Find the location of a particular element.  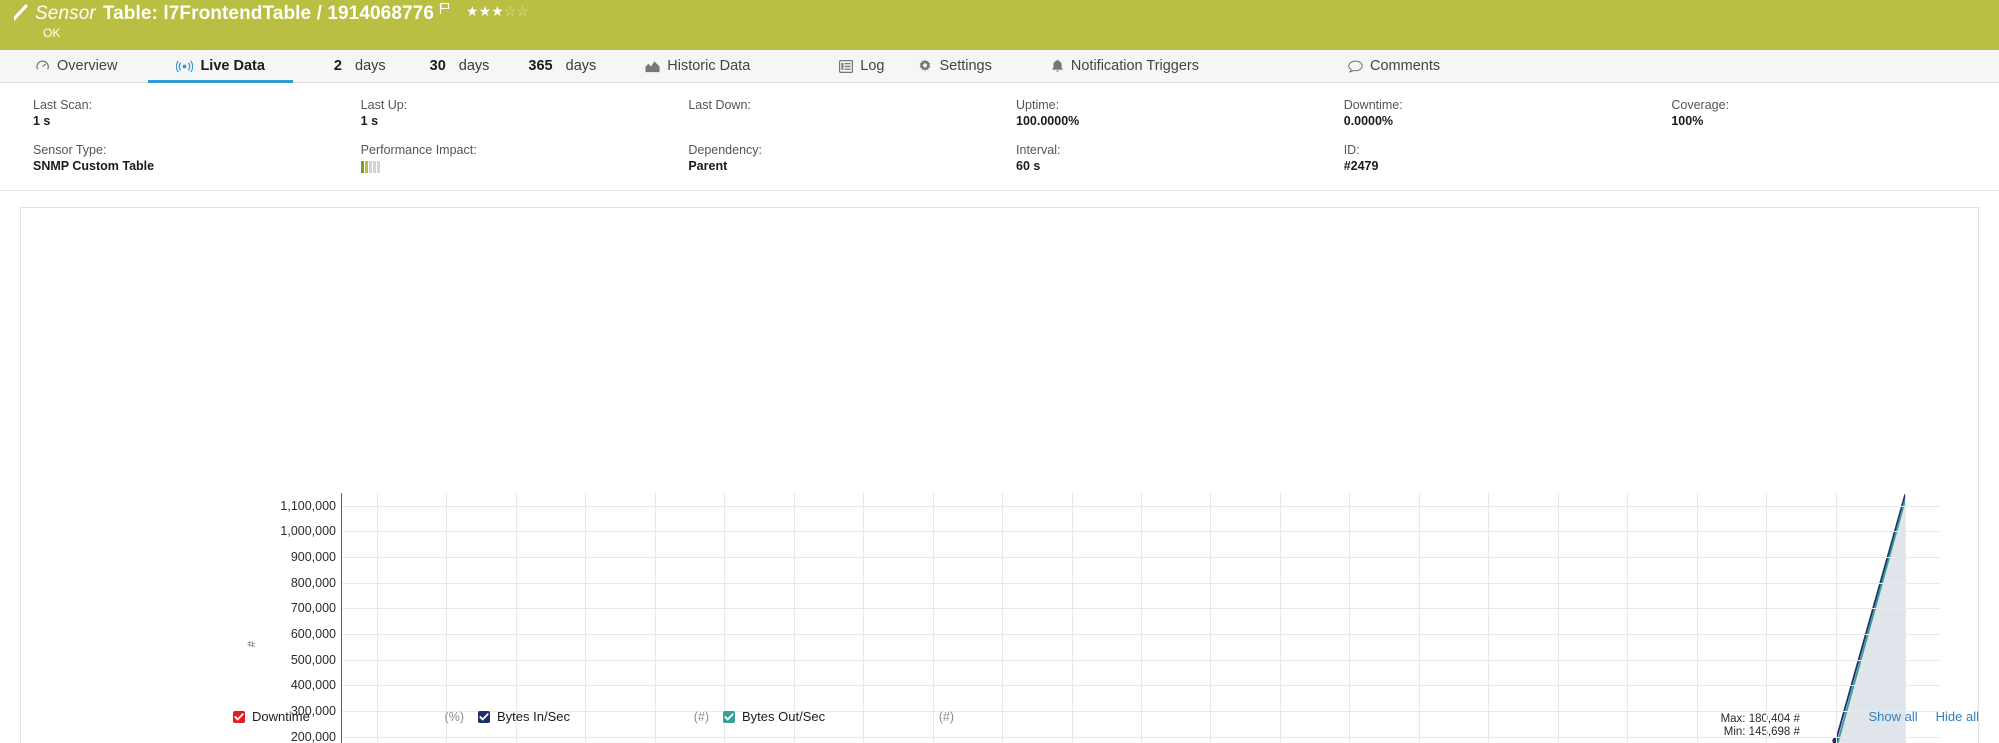

hide-all-link: Hide all is located at coordinates (1957, 716).